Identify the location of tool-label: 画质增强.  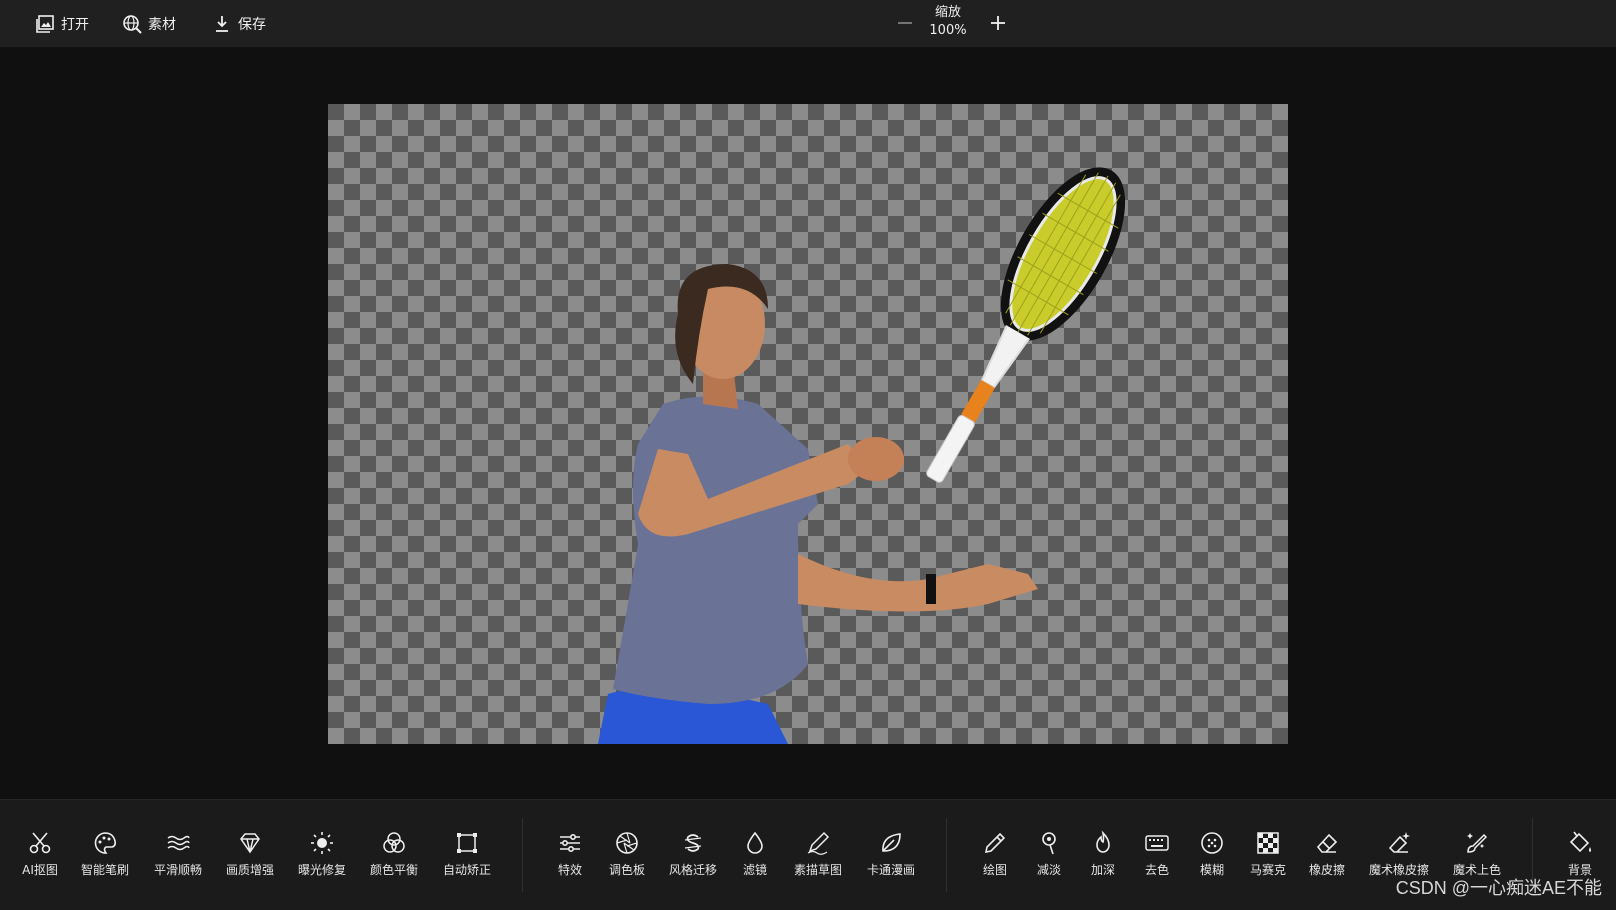
(249, 870).